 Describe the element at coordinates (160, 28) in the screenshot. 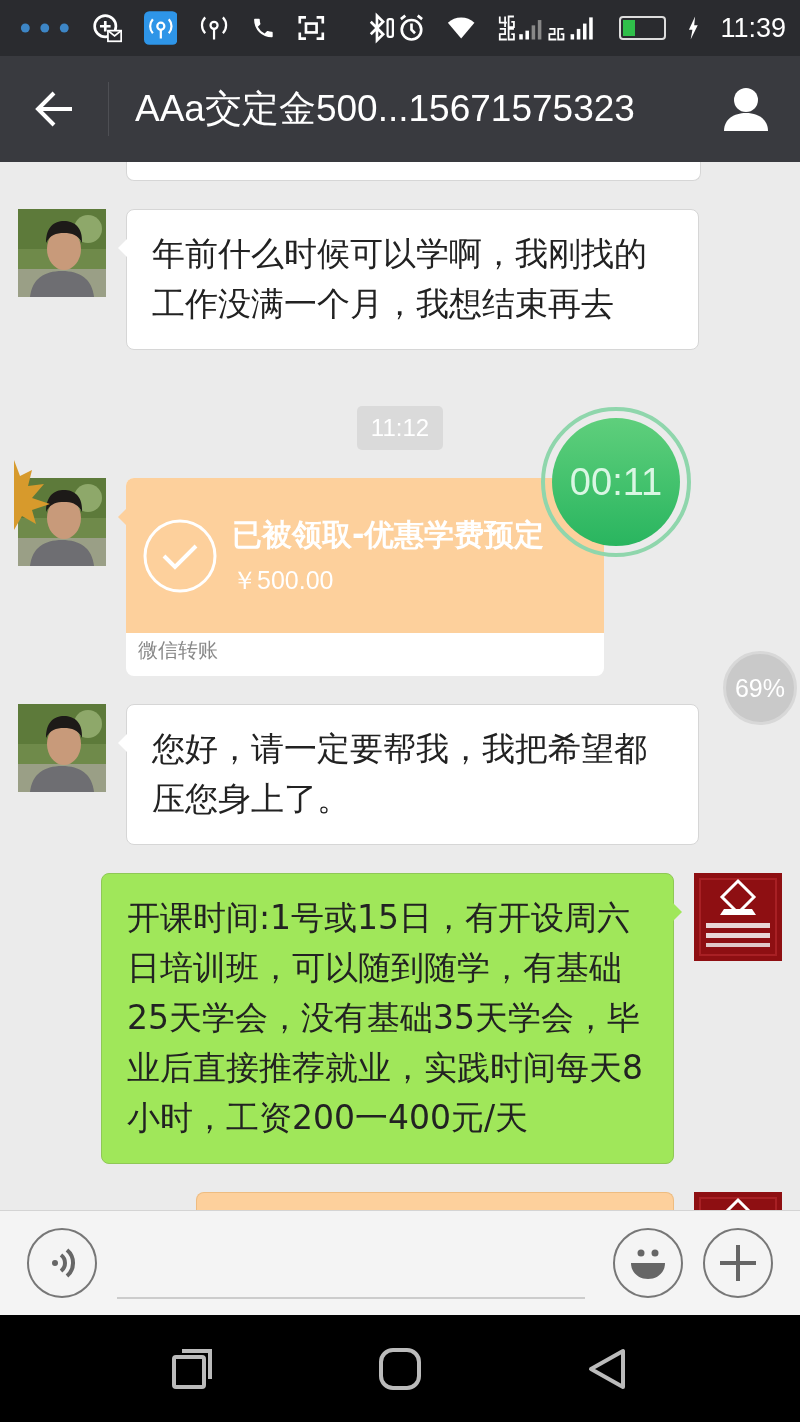

I see `hotspot-icon` at that location.